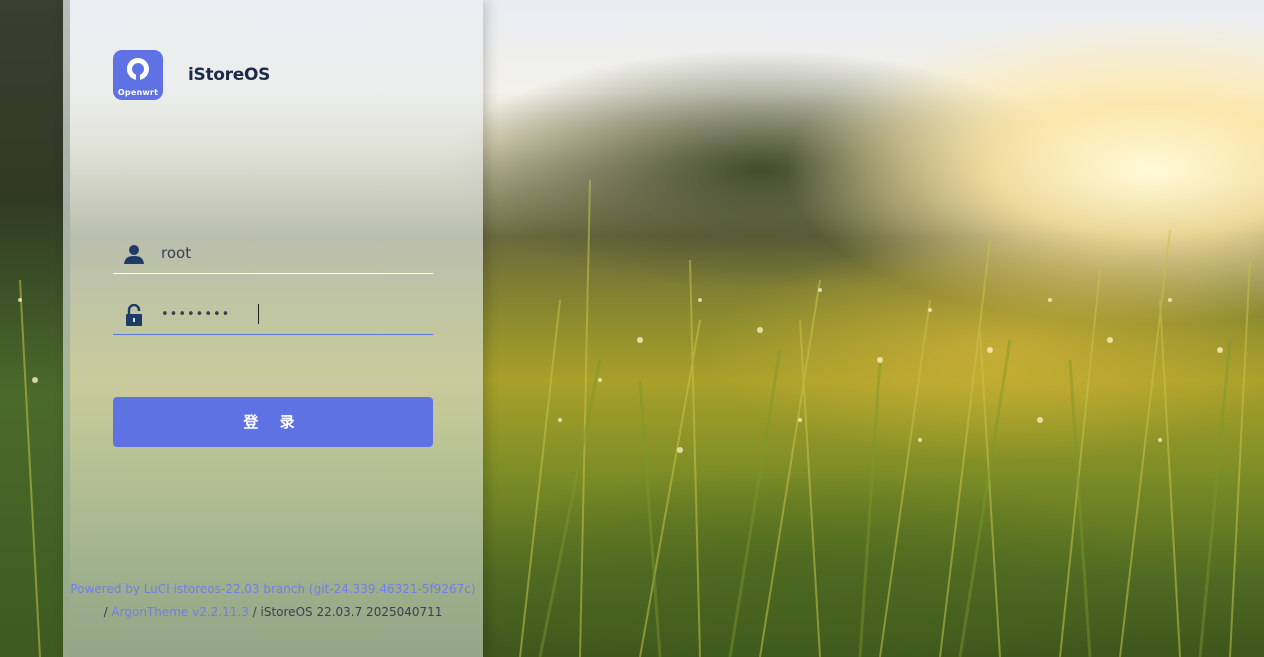 This screenshot has width=1264, height=657. I want to click on logo-sub-label: Openwrt, so click(138, 92).